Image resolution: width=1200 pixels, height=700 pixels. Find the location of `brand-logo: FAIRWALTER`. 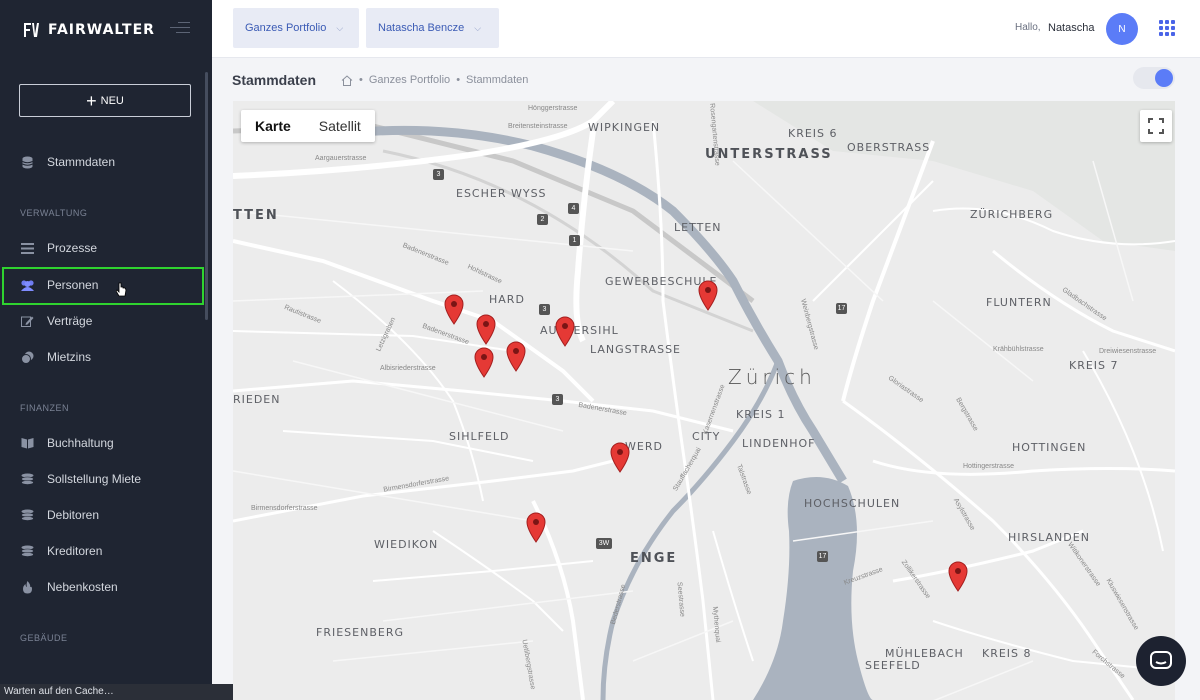

brand-logo: FAIRWALTER is located at coordinates (88, 30).